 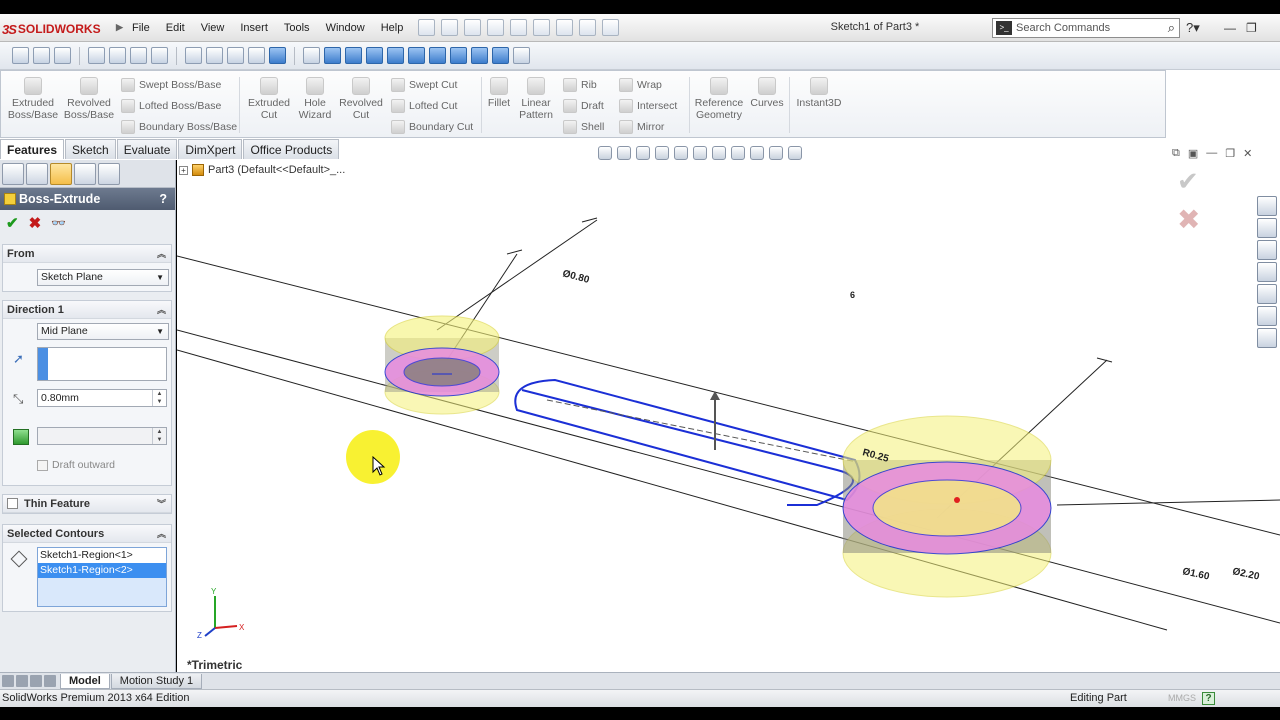 I want to click on normal-to-icon, so click(x=311, y=55).